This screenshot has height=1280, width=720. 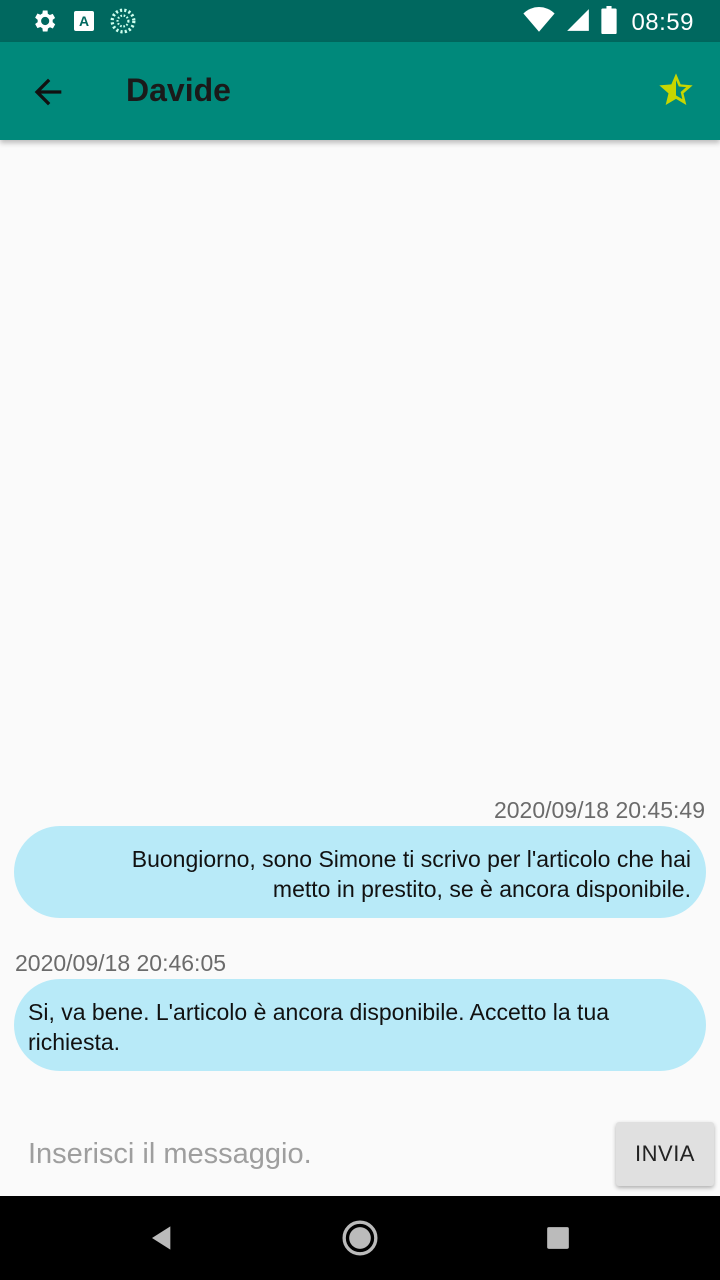 I want to click on wifi-icon, so click(x=539, y=22).